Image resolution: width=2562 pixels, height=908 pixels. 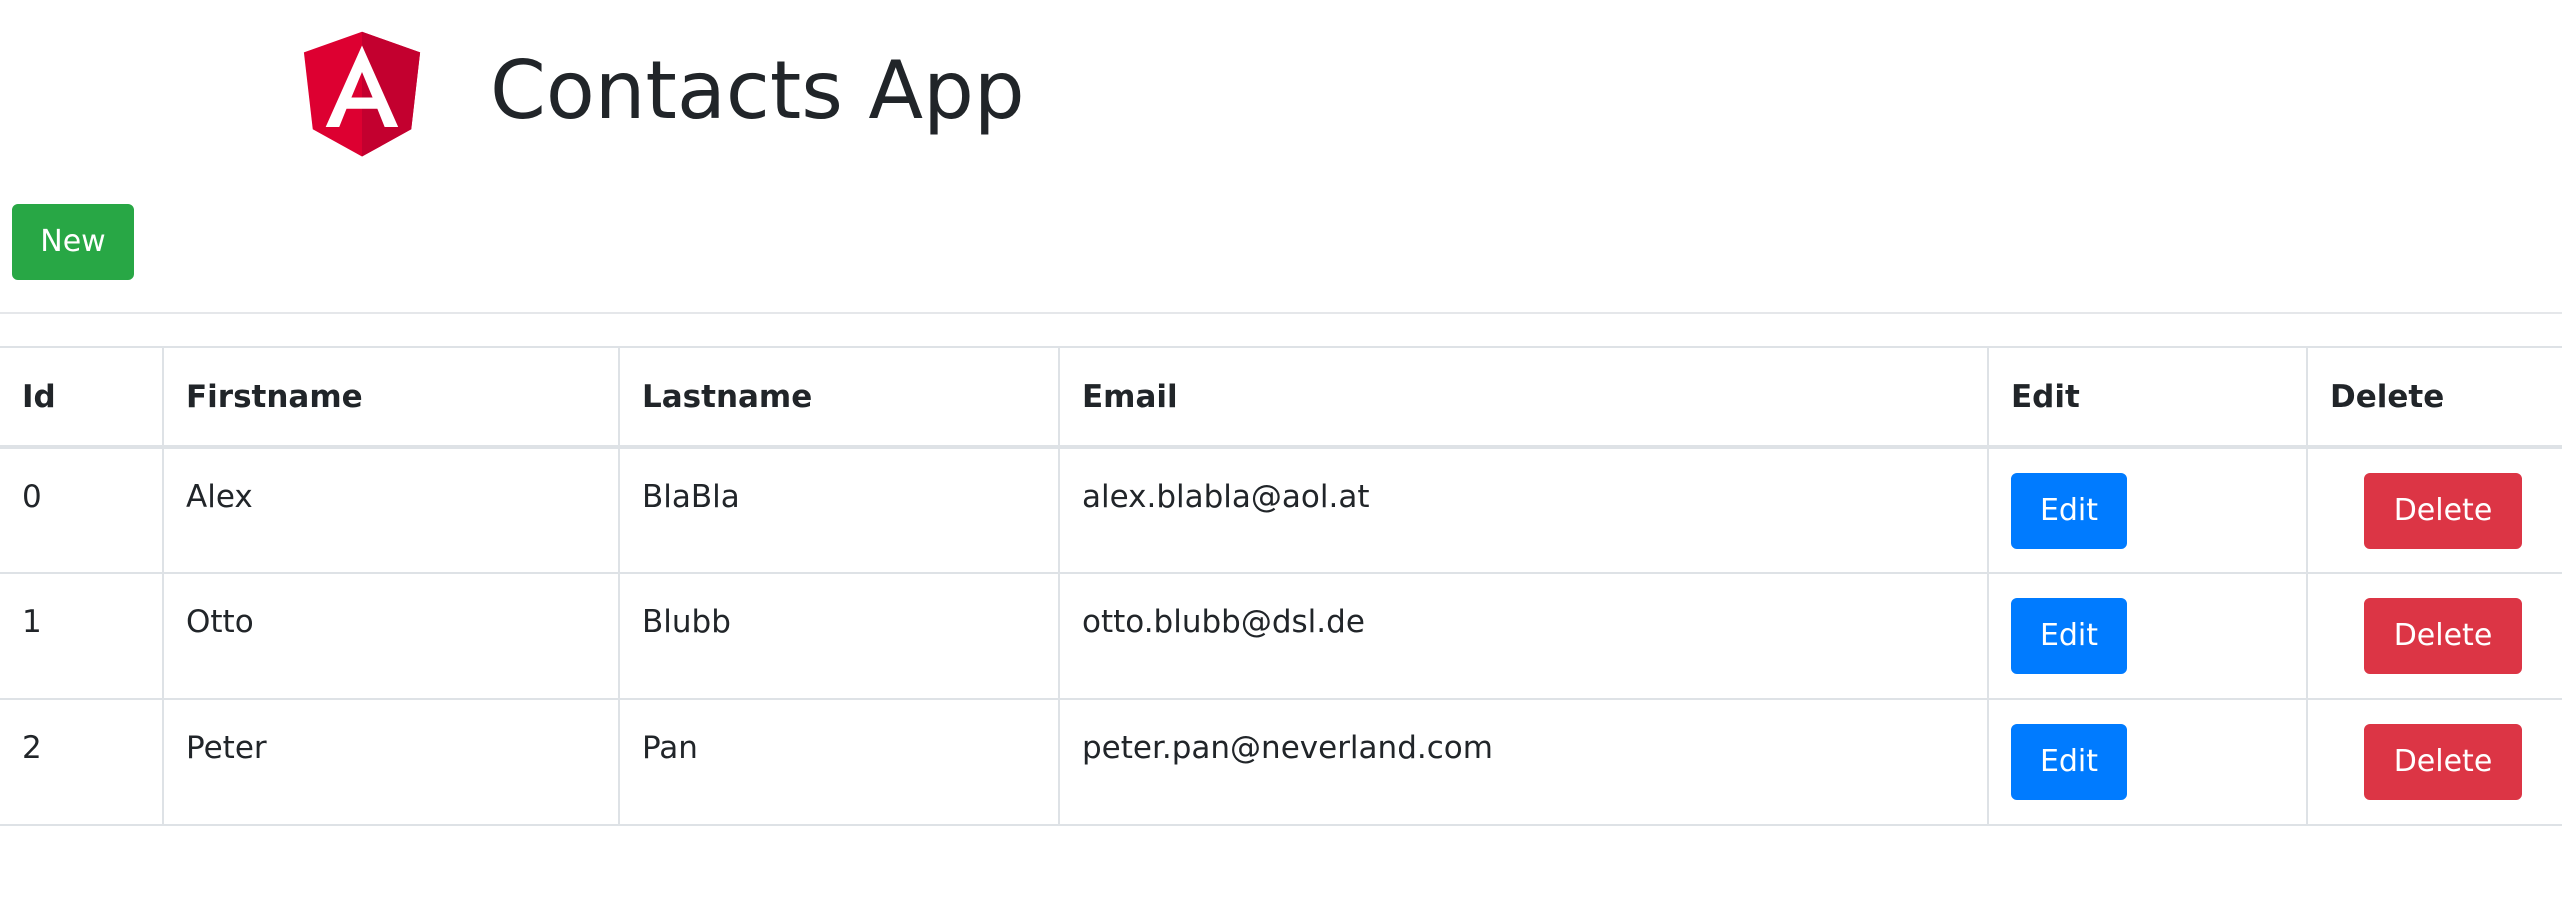 What do you see at coordinates (82, 762) in the screenshot?
I see `cell-id: 2` at bounding box center [82, 762].